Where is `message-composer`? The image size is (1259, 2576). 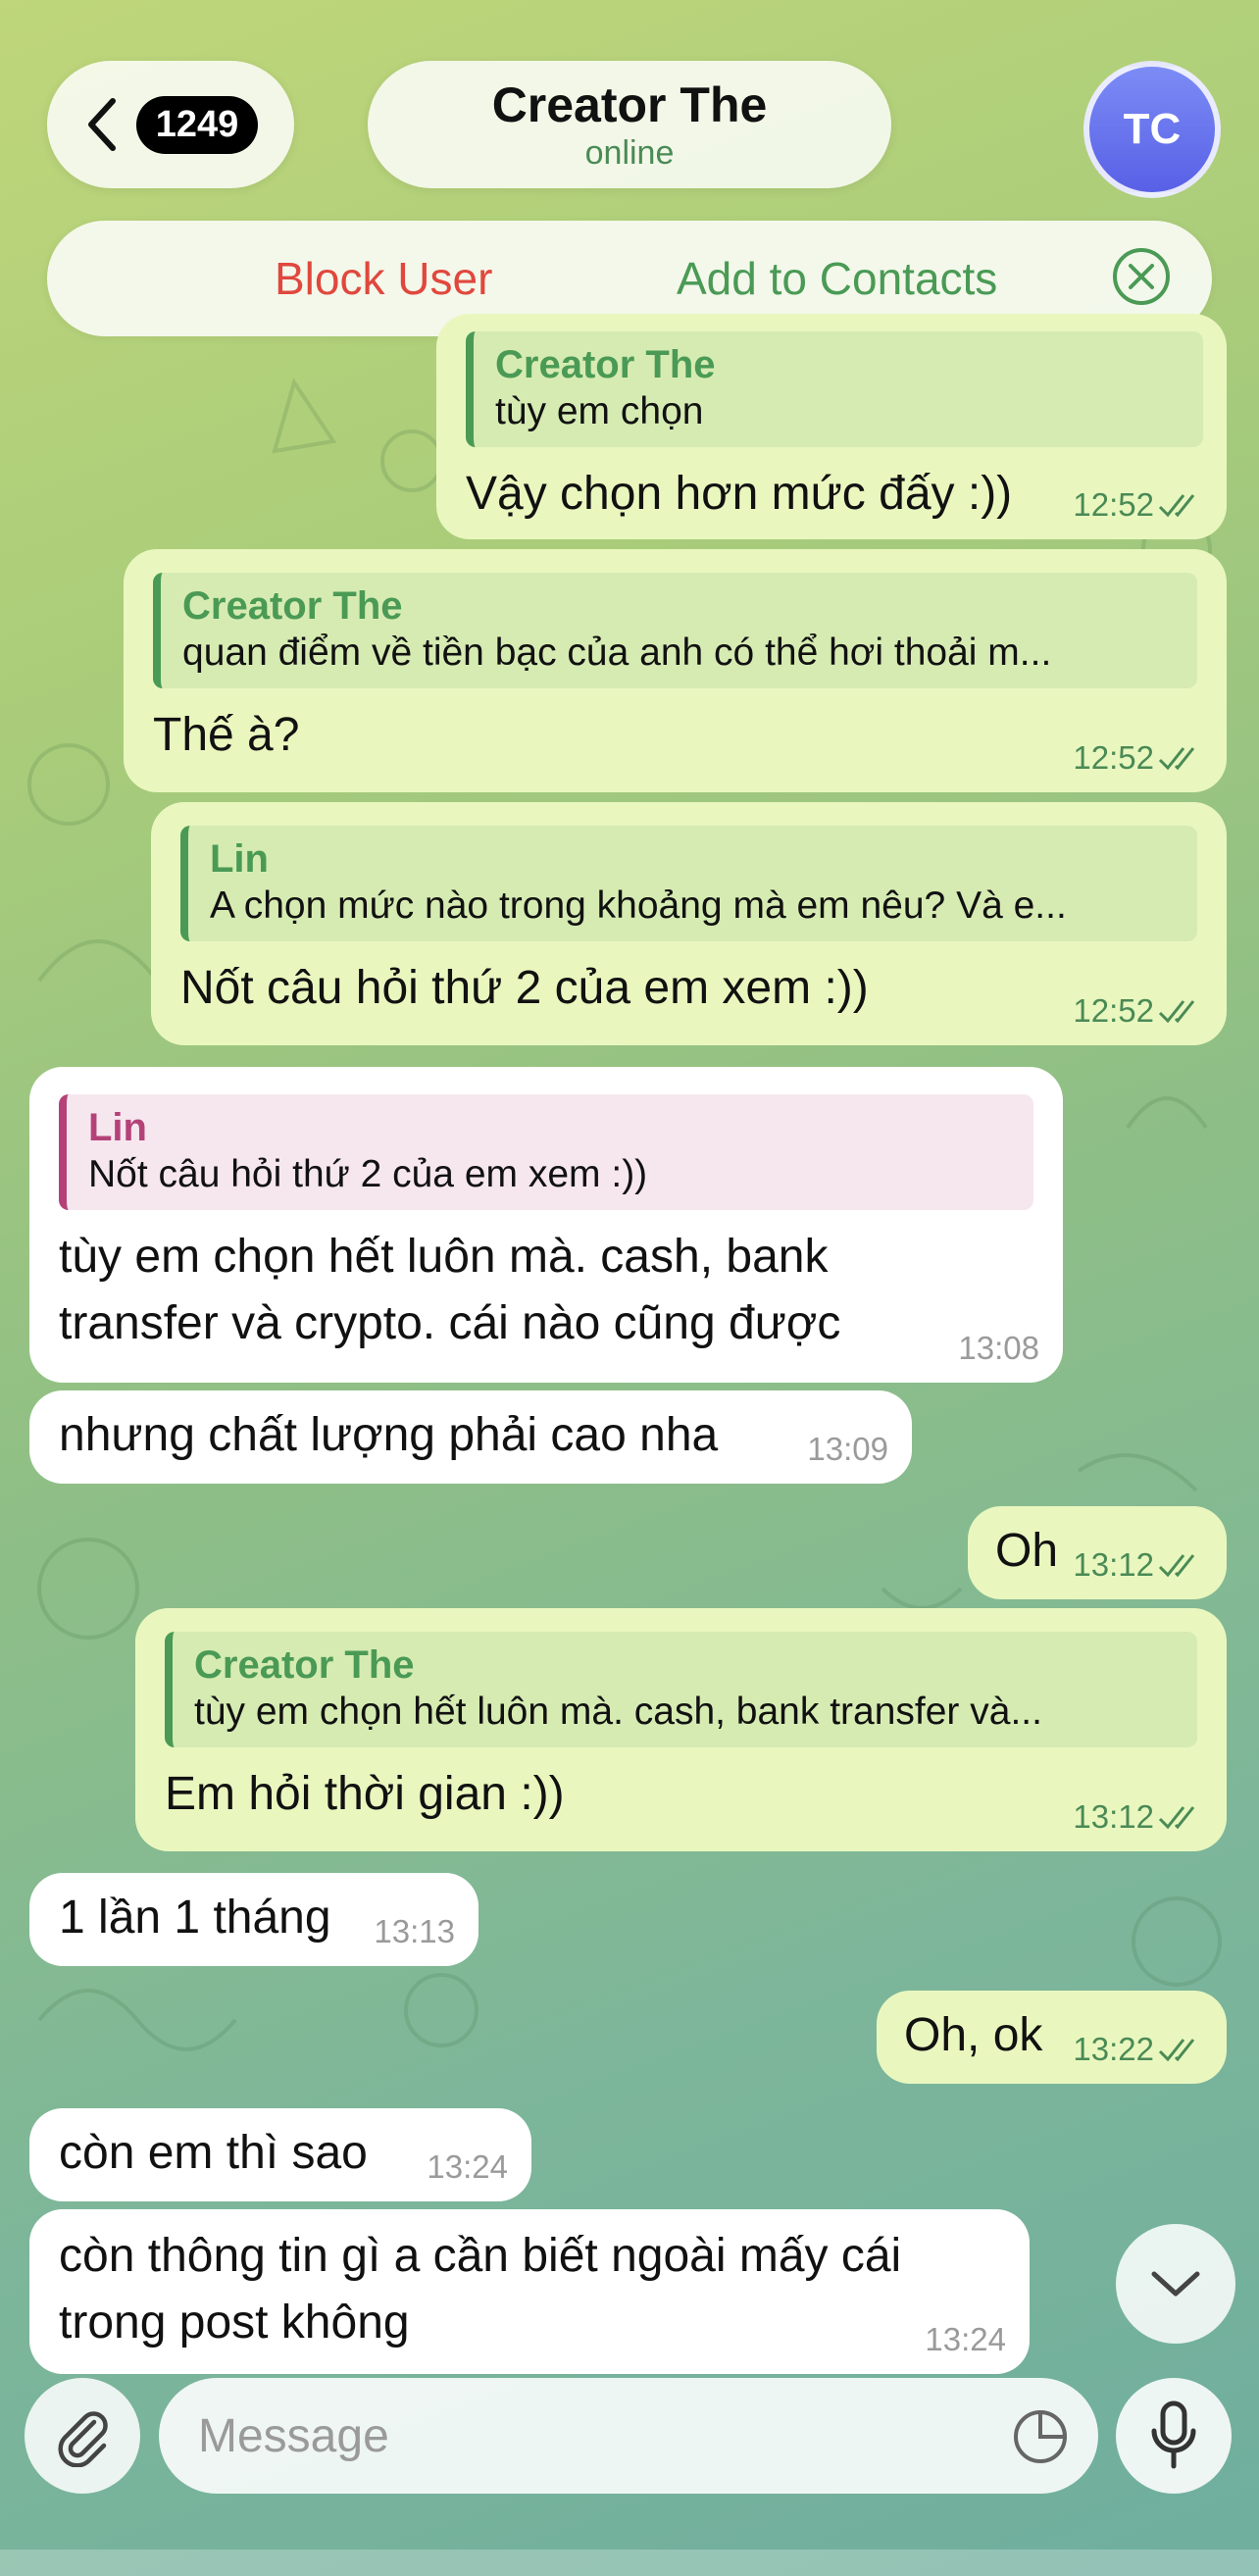 message-composer is located at coordinates (628, 2436).